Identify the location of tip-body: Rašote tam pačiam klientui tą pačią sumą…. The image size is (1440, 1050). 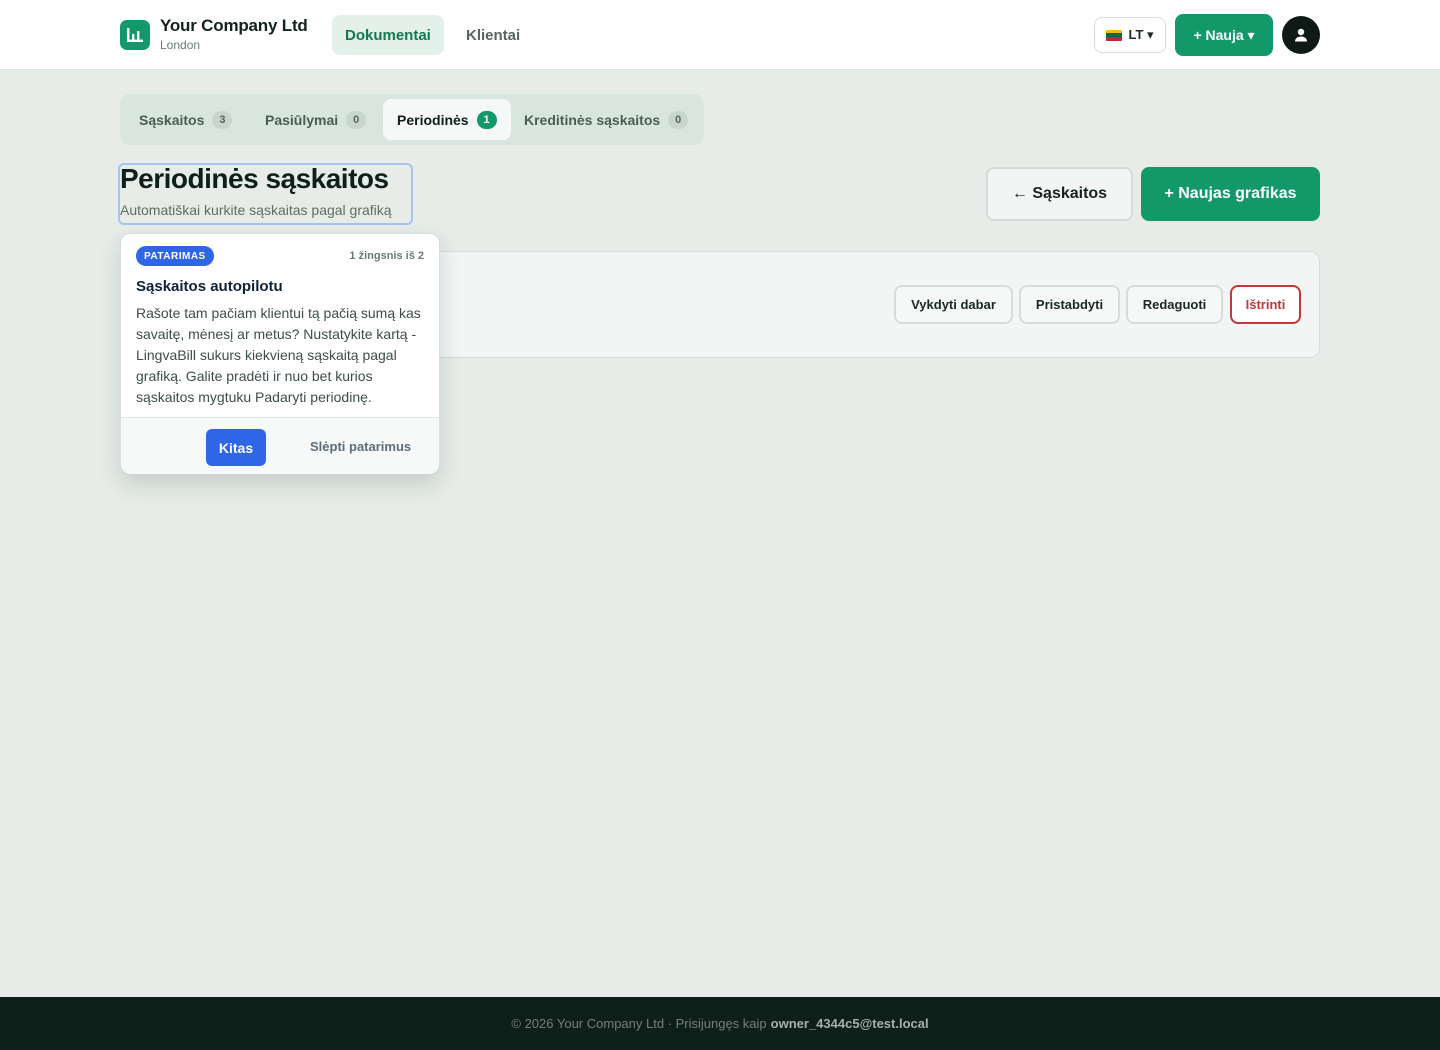
(278, 355).